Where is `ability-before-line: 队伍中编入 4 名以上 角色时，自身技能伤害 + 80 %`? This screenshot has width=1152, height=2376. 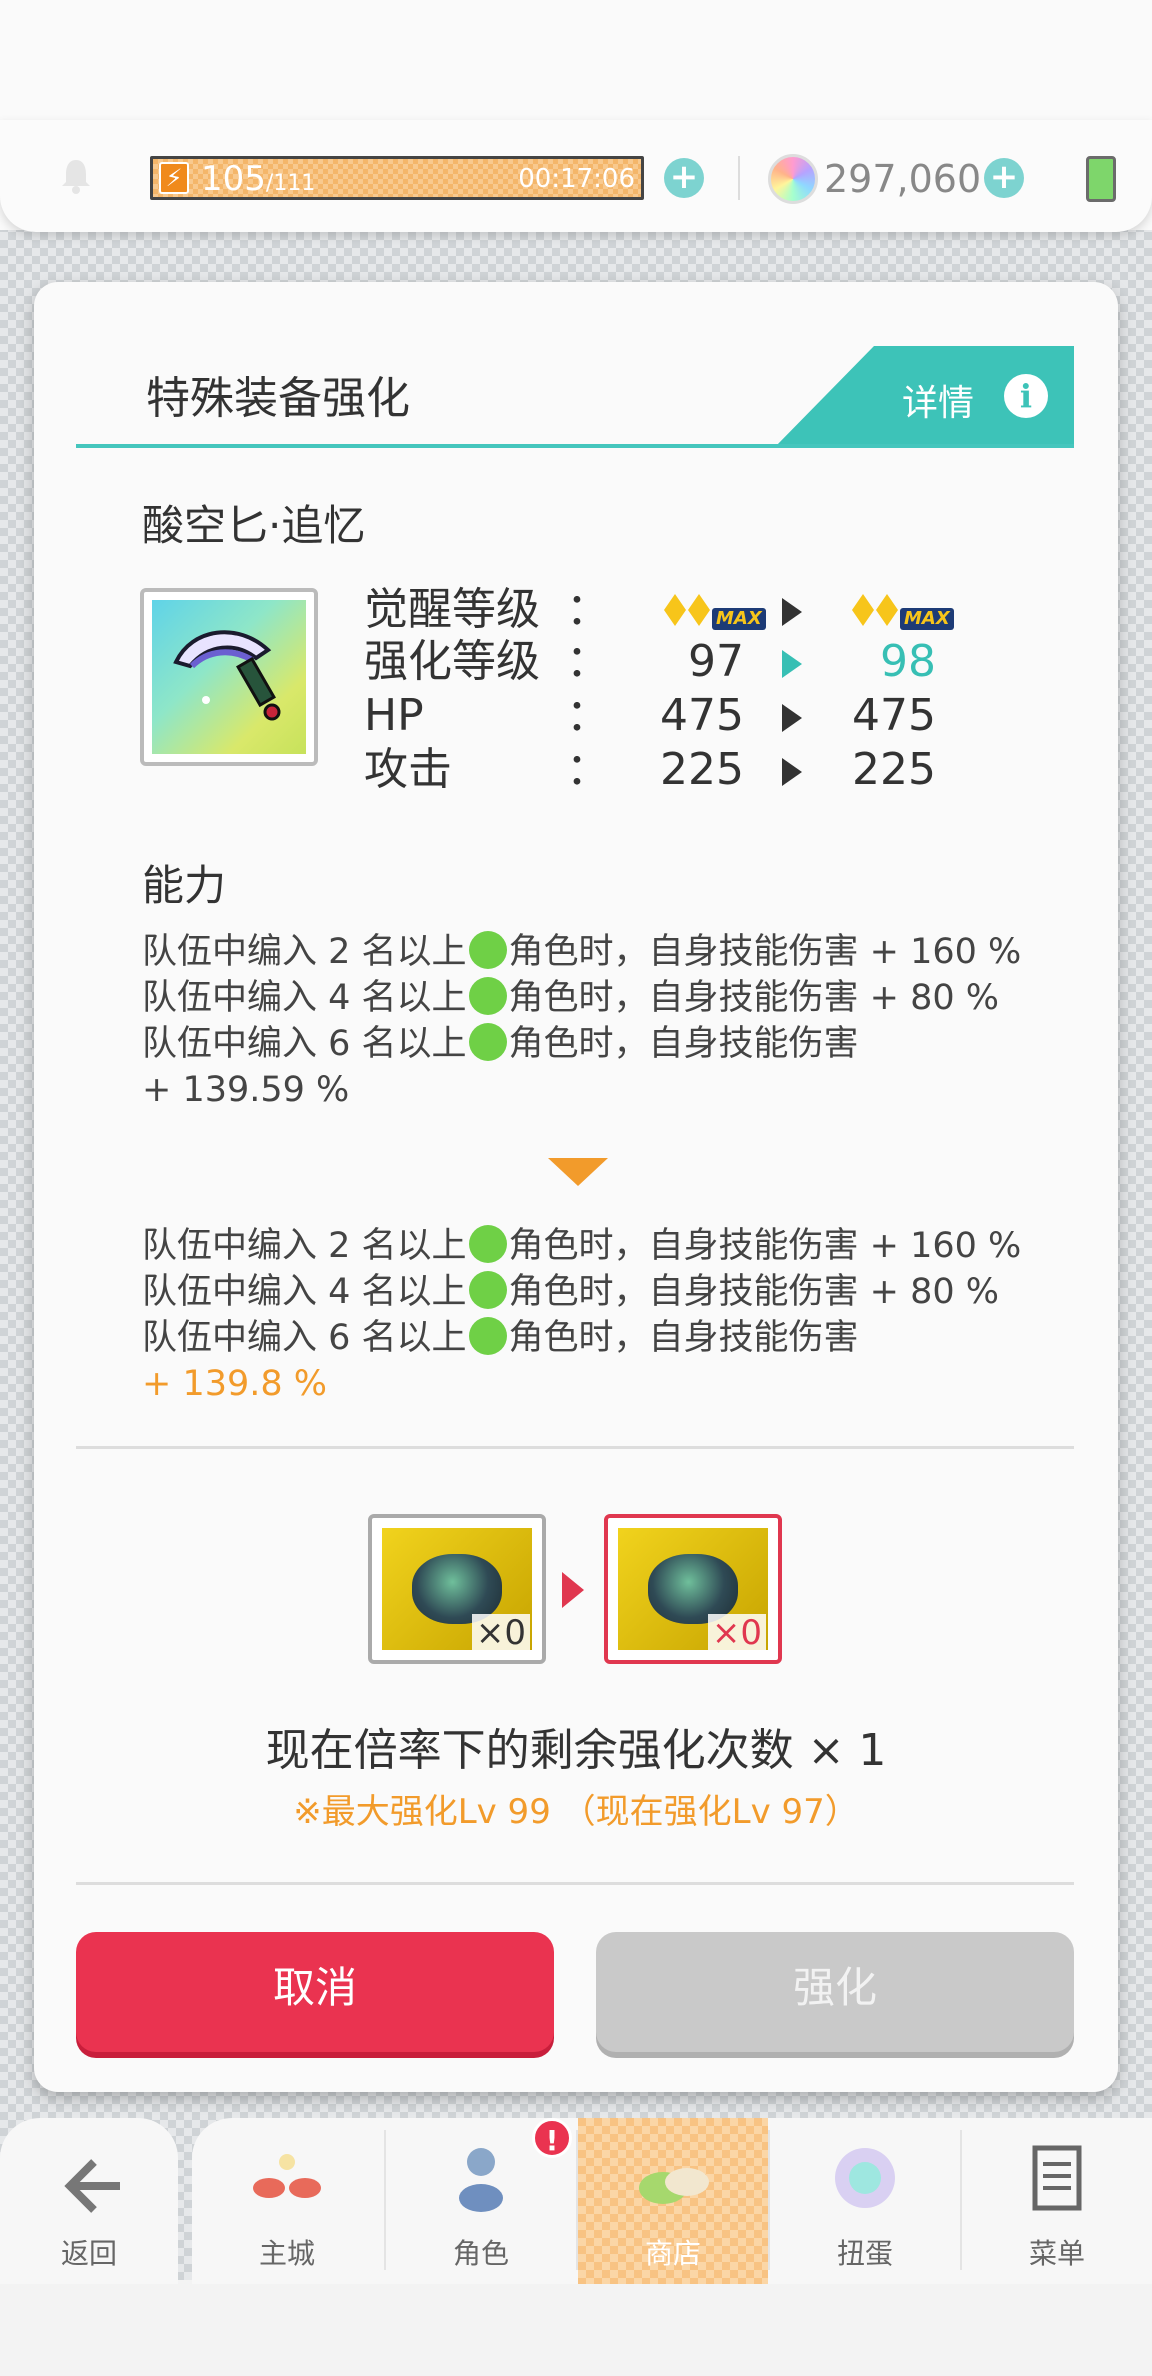
ability-before-line: 队伍中编入 4 名以上 角色时，自身技能伤害 + 80 % is located at coordinates (571, 997).